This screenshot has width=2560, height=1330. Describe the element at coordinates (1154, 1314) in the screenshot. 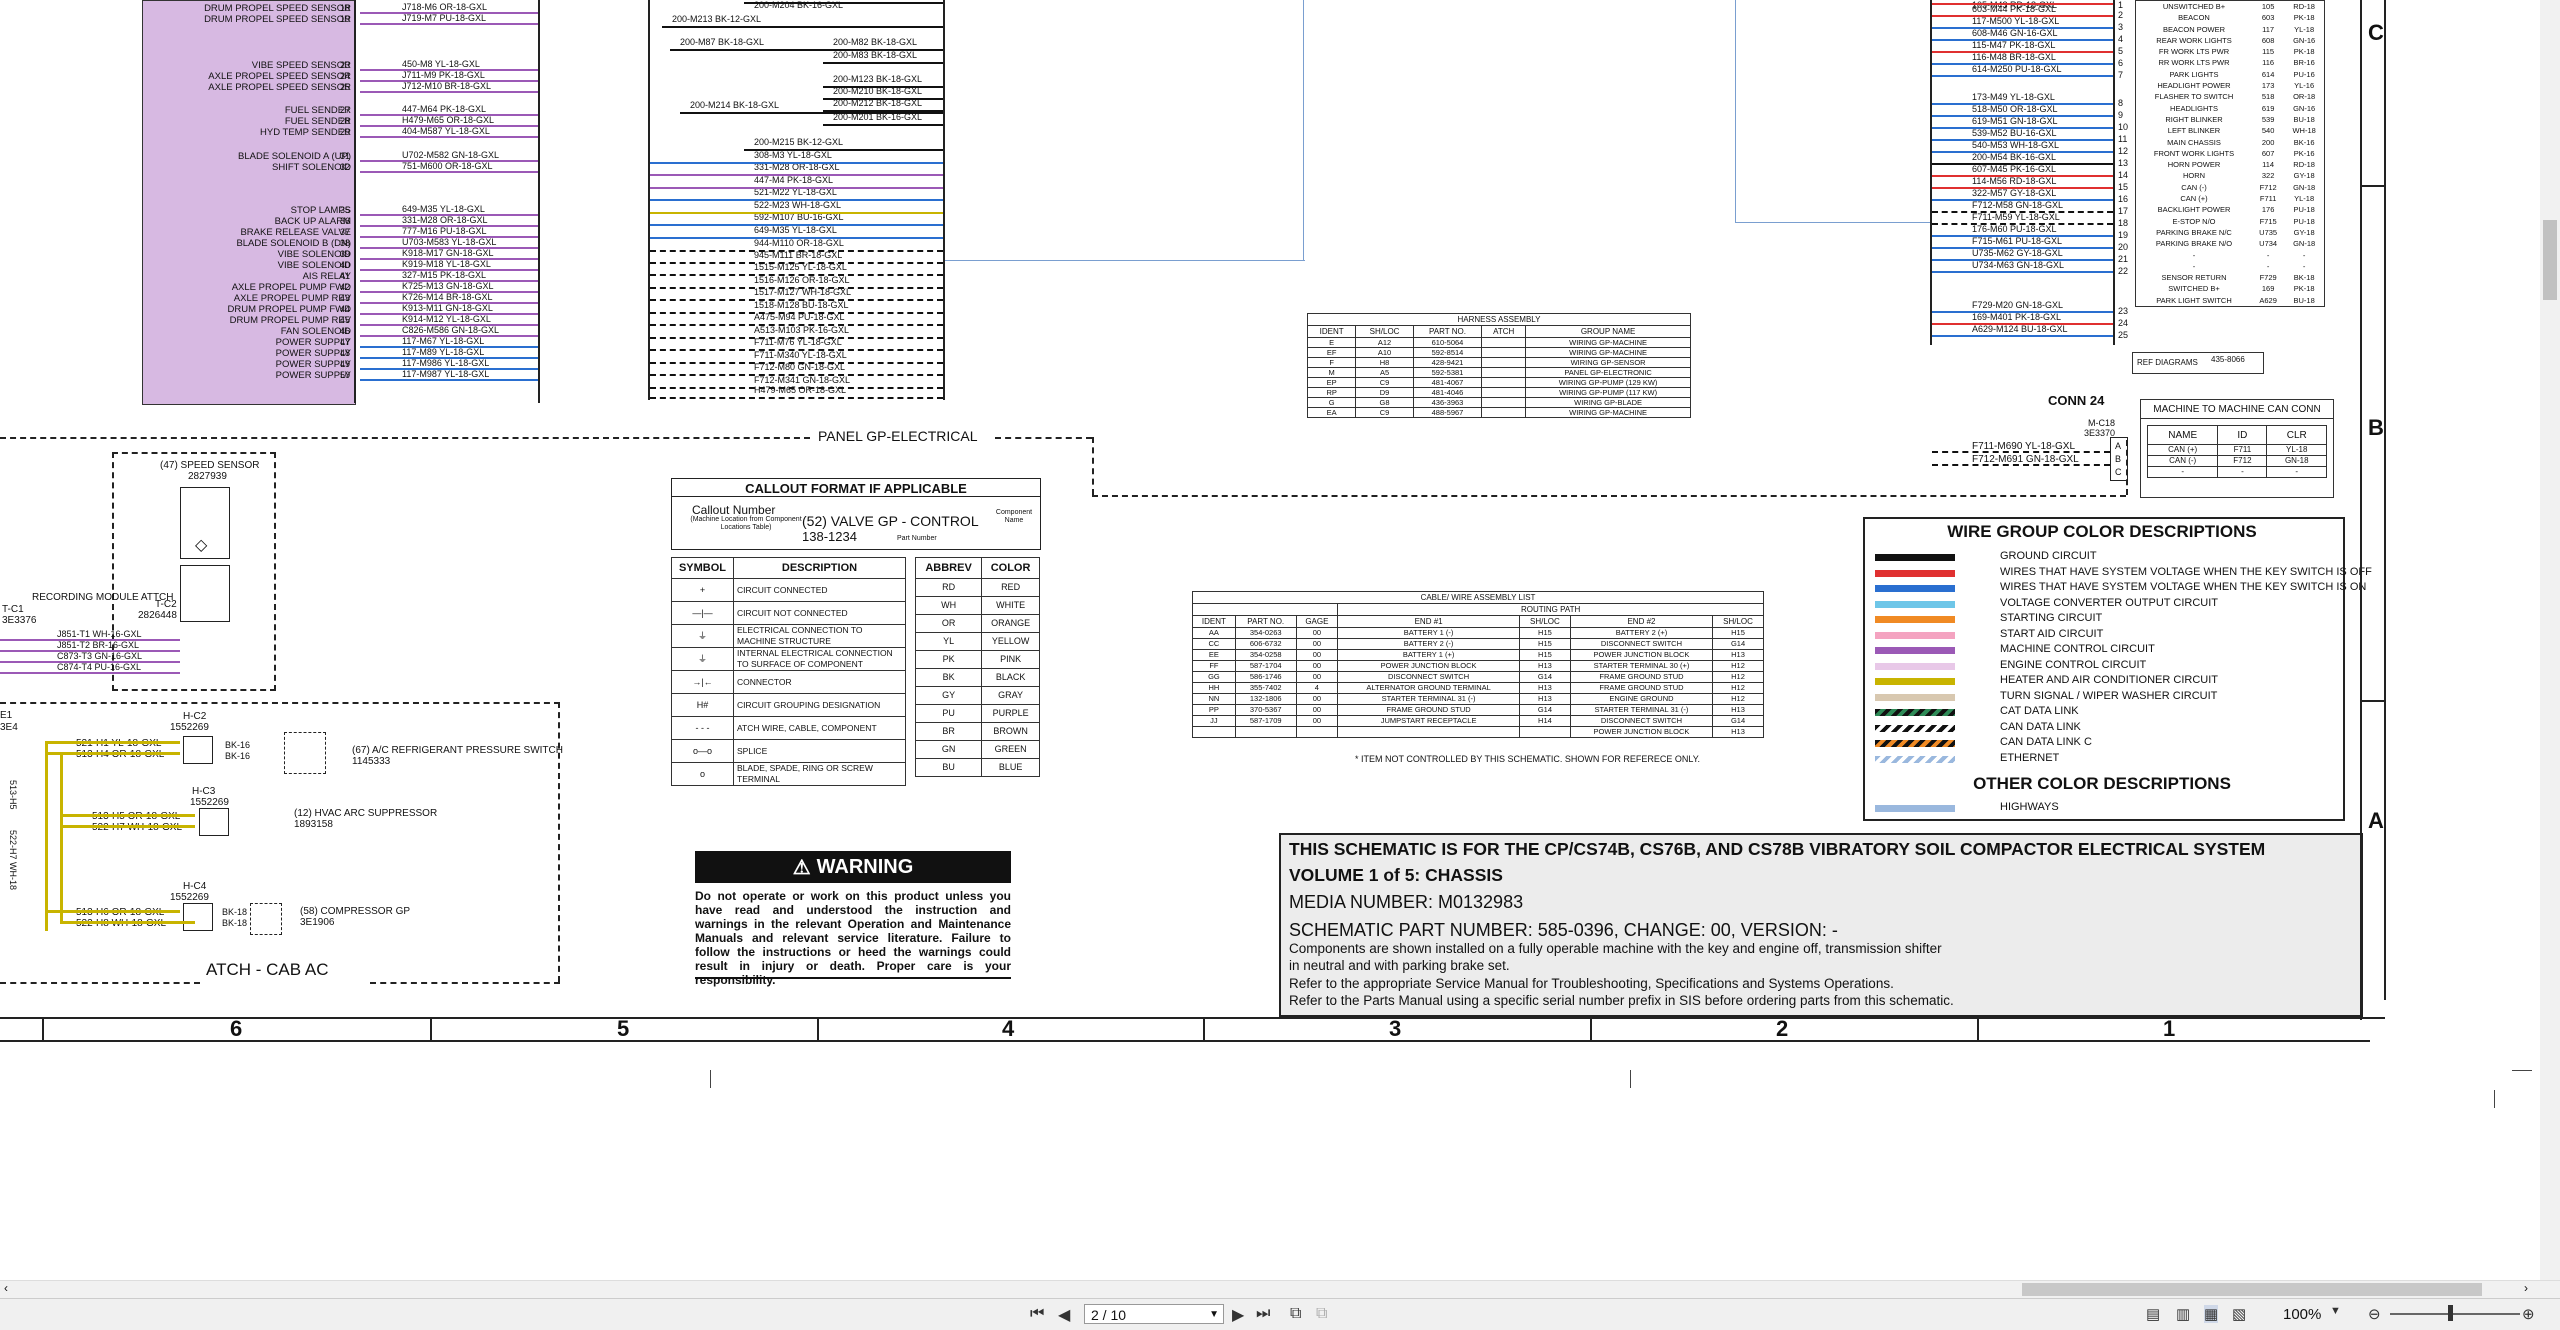

I see `page-number-input: 2 / 10 ▼` at that location.